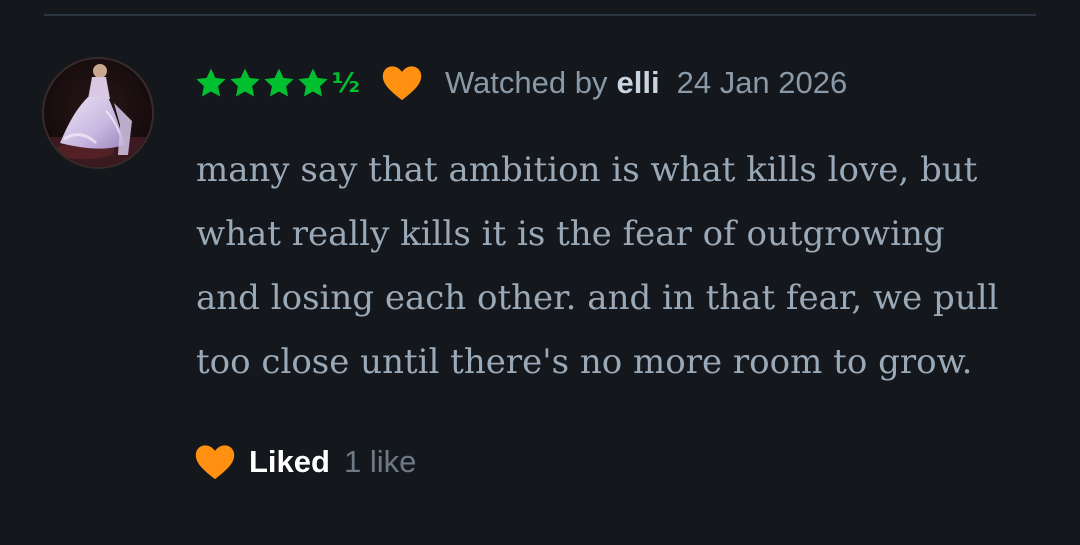 The width and height of the screenshot is (1080, 545). Describe the element at coordinates (289, 462) in the screenshot. I see `like-button: Liked` at that location.